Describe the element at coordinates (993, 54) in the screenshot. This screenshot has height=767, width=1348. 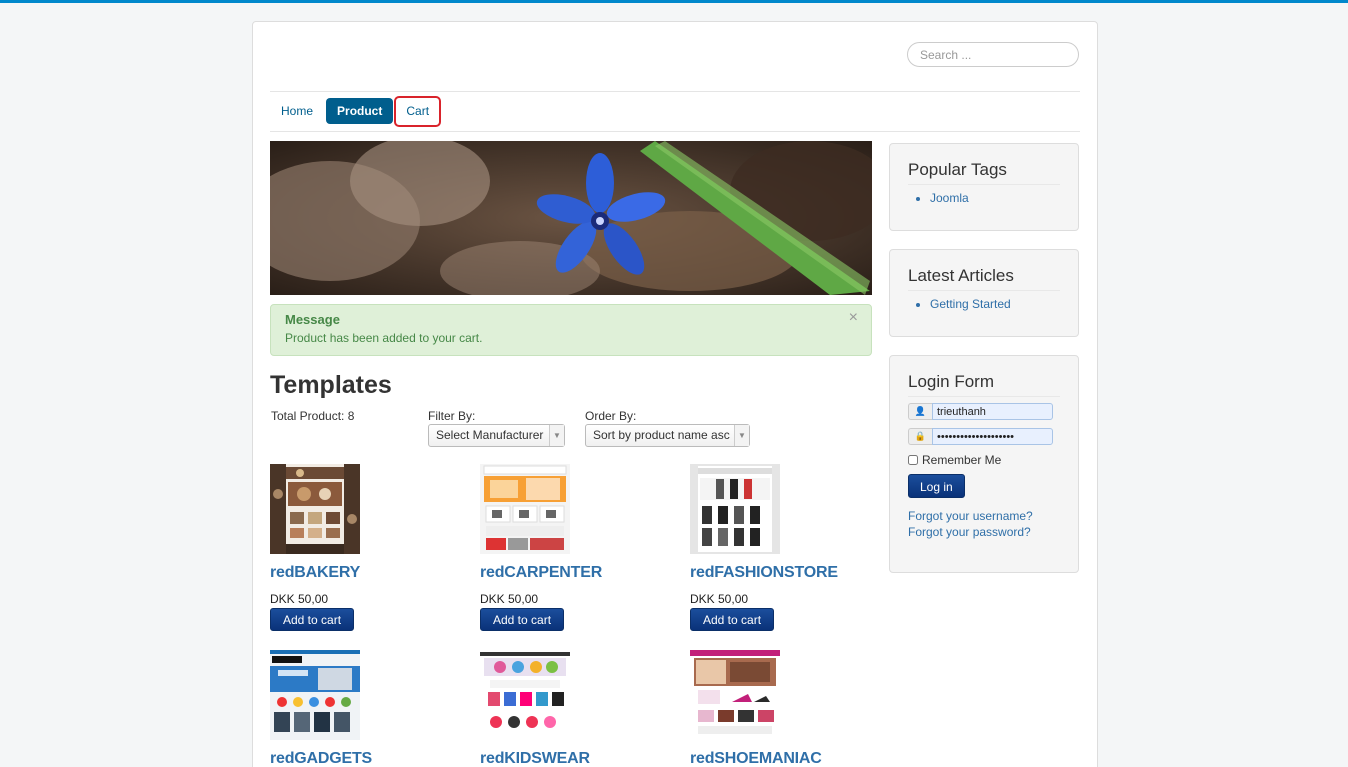
I see `search-input` at that location.